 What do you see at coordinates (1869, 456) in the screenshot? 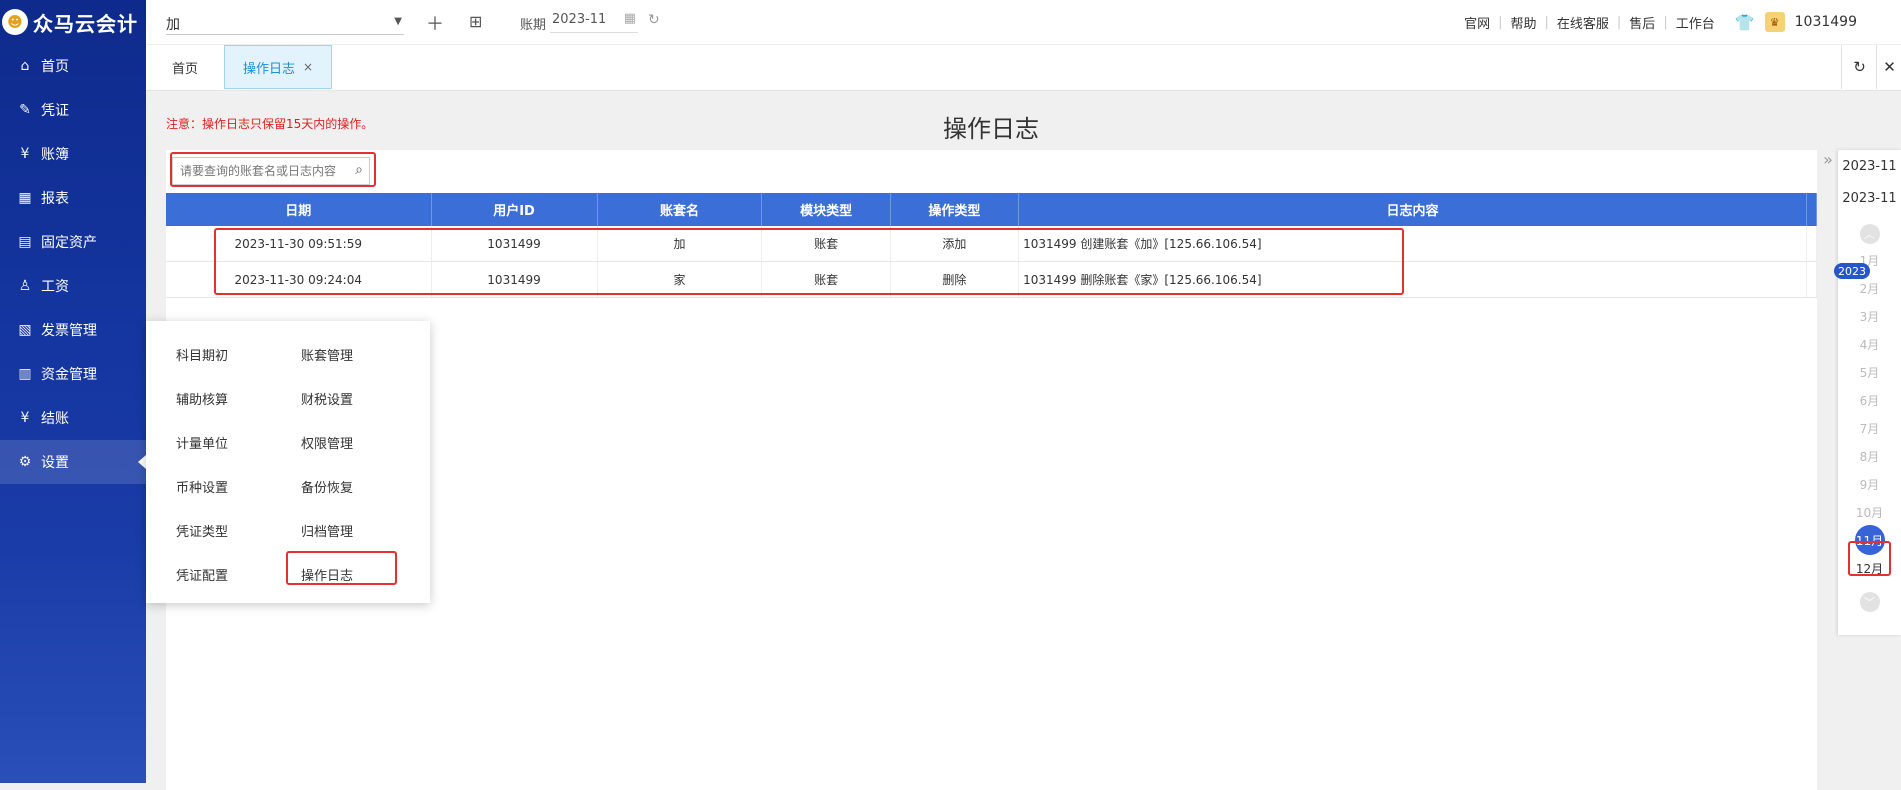
I see `month-item: 8月` at bounding box center [1869, 456].